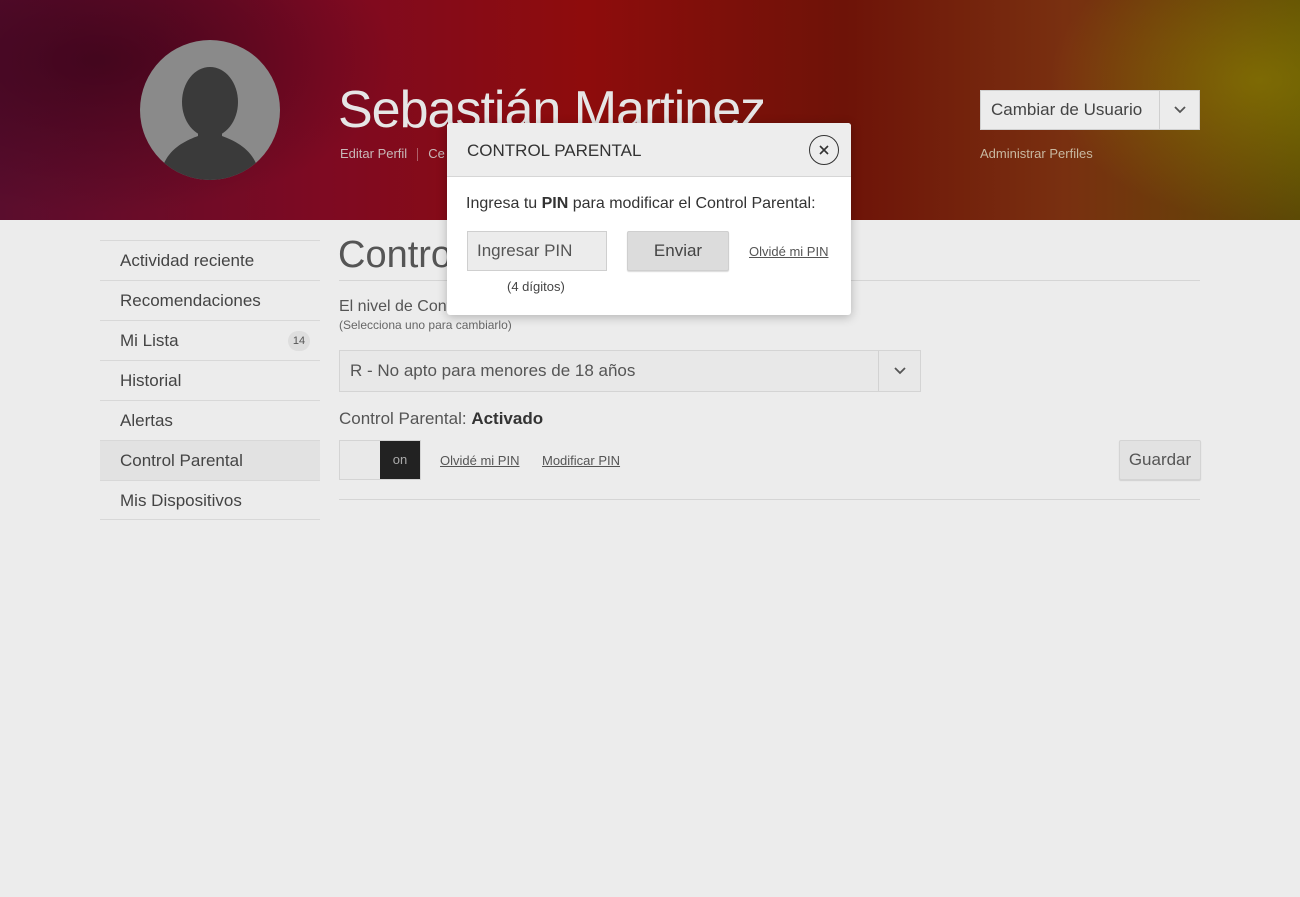  Describe the element at coordinates (554, 150) in the screenshot. I see `modal-title: CONTROL PARENTAL` at that location.